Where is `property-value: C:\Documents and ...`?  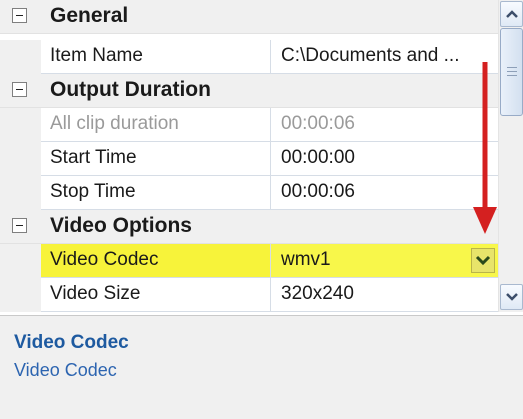
property-value: C:\Documents and ... is located at coordinates (370, 56).